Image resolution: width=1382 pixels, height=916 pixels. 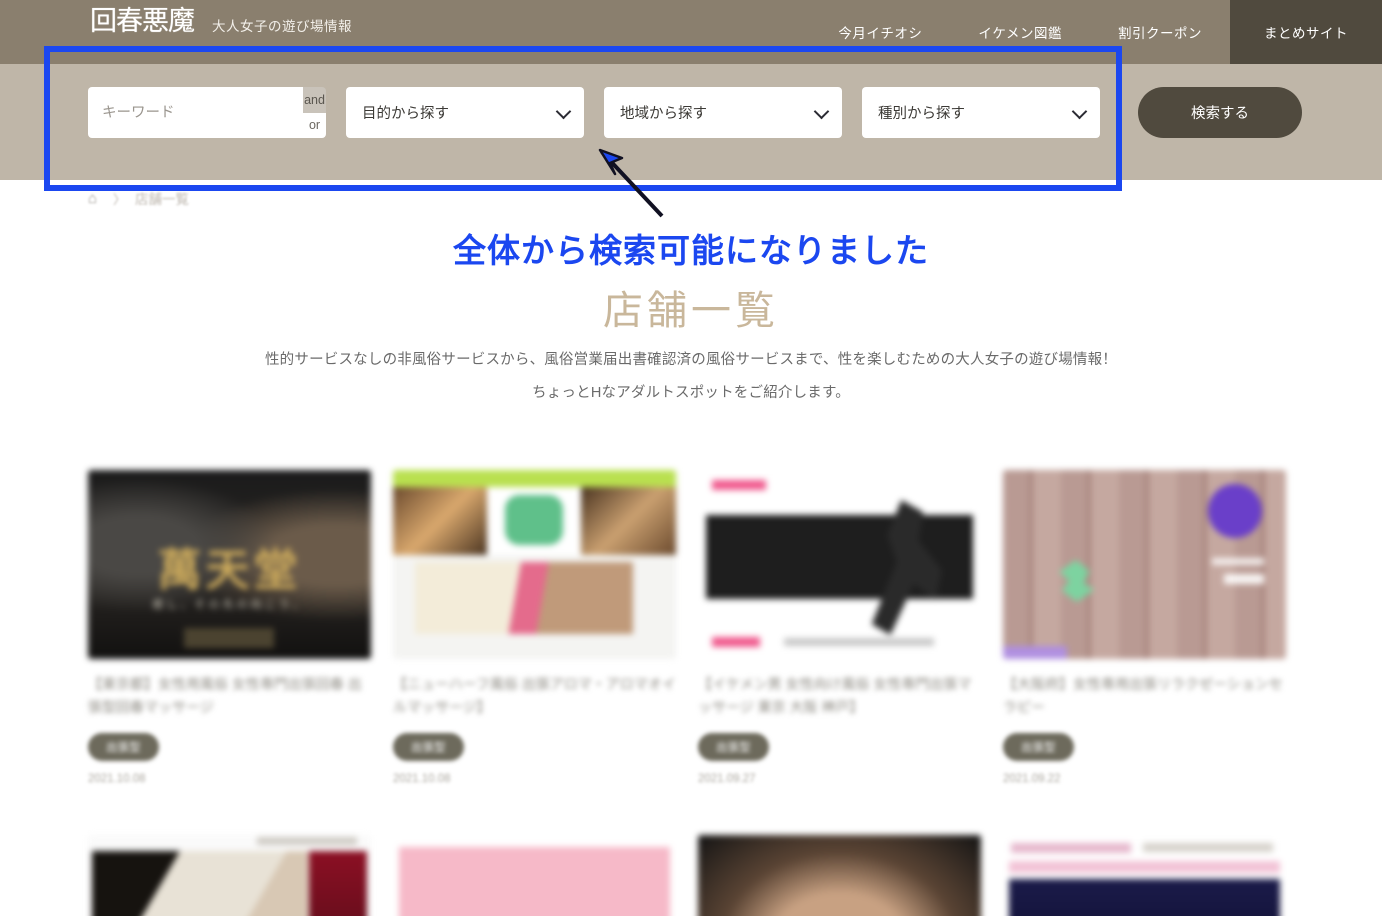 What do you see at coordinates (723, 112) in the screenshot?
I see `area-select: 地域から探す` at bounding box center [723, 112].